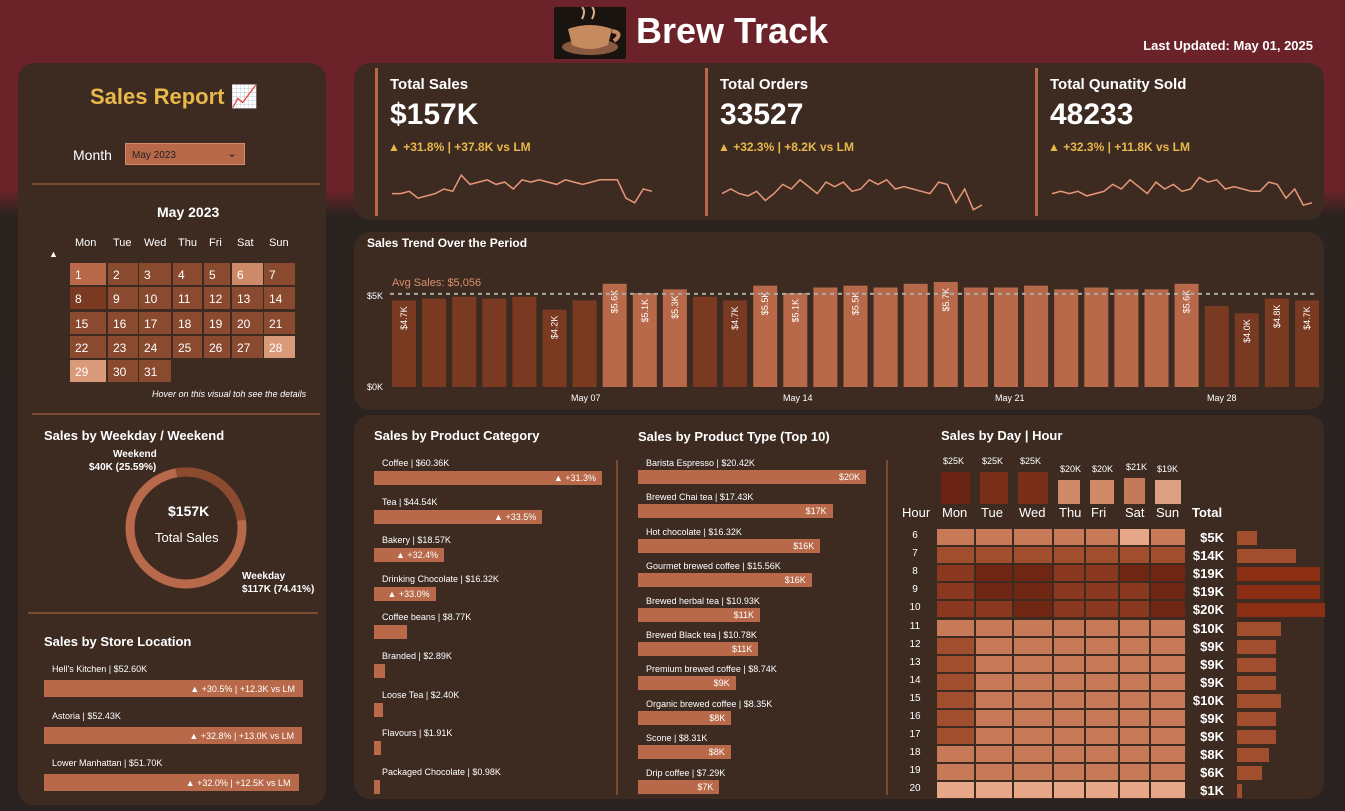 The width and height of the screenshot is (1345, 811). I want to click on calendar-day: 18, so click(187, 322).